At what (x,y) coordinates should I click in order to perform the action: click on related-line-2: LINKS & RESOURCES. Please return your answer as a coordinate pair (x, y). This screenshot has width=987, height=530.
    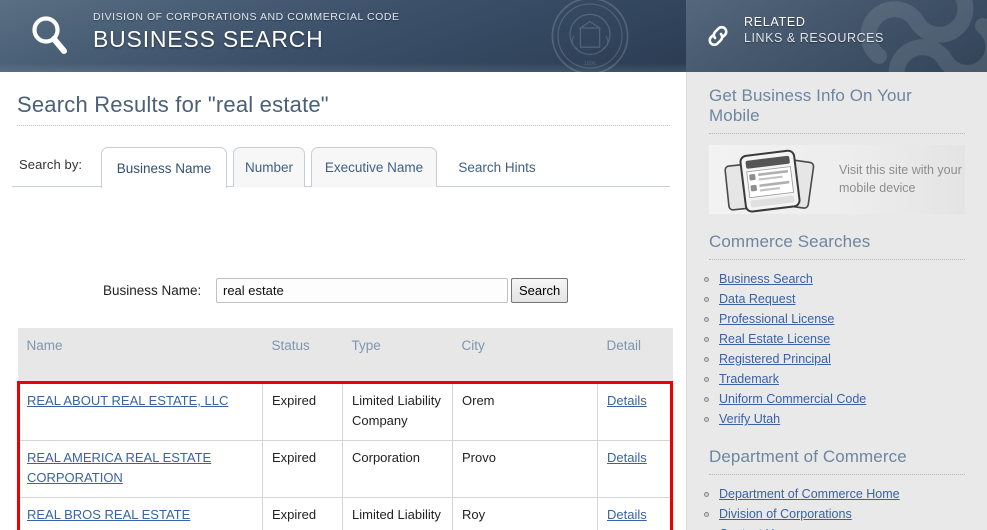
    Looking at the image, I should click on (814, 38).